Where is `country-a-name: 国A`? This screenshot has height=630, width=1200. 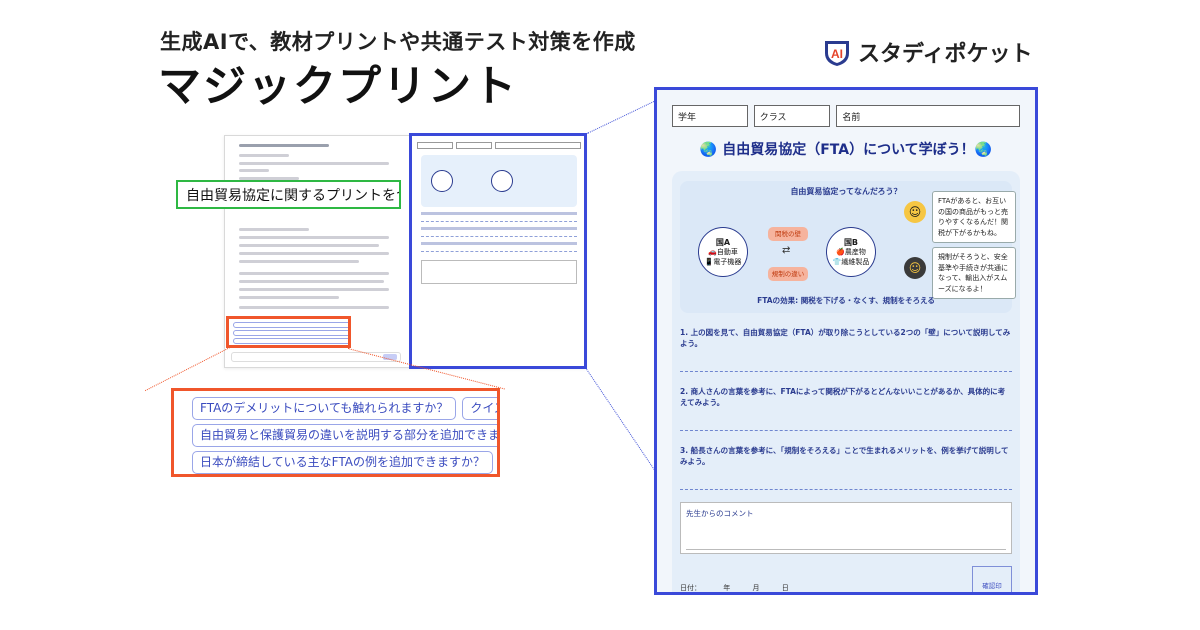 country-a-name: 国A is located at coordinates (723, 242).